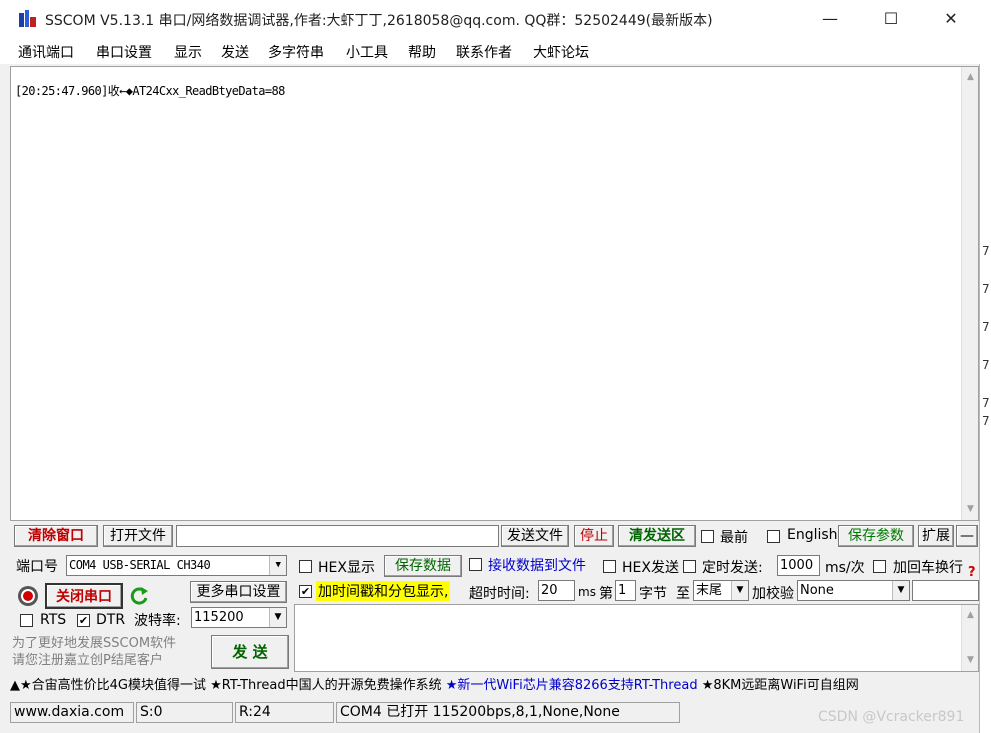 Image resolution: width=991 pixels, height=733 pixels. I want to click on recv-to-file-label: 接收数据到文件, so click(537, 566).